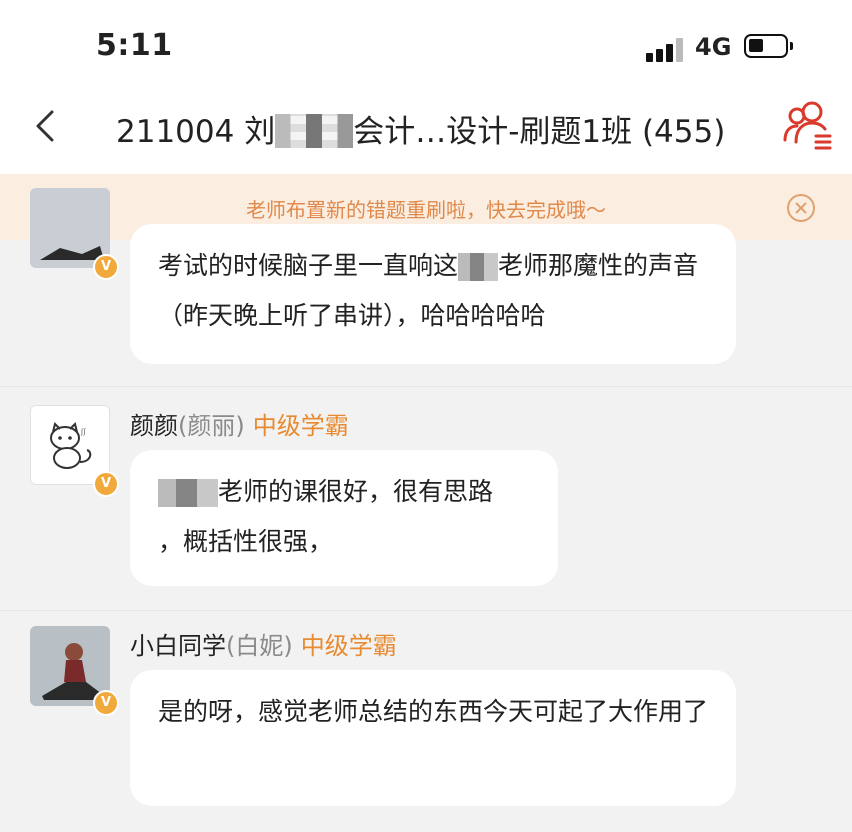 The width and height of the screenshot is (852, 832). I want to click on sender-nickname: (白妮), so click(259, 646).